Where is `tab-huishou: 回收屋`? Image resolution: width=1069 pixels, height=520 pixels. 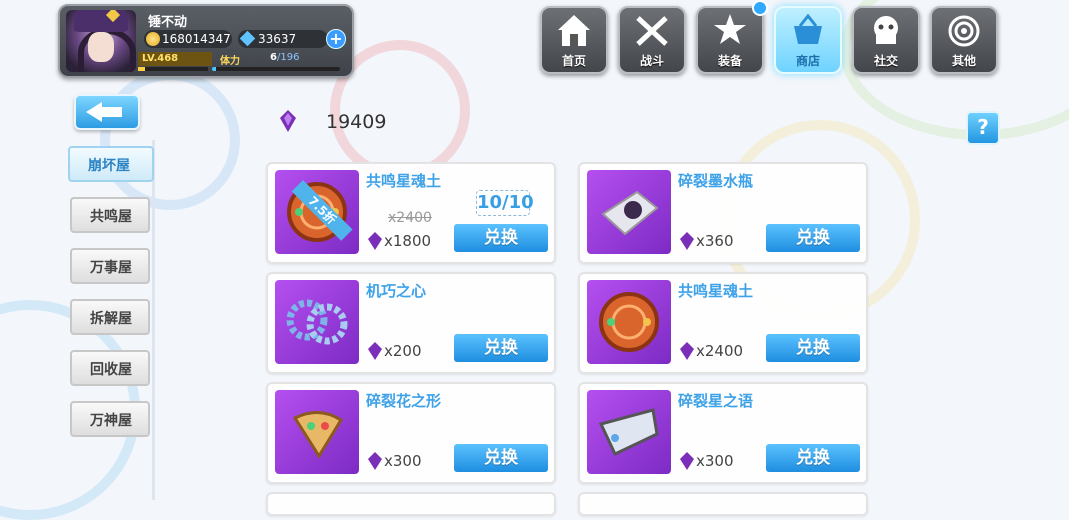
tab-huishou: 回收屋 is located at coordinates (110, 368).